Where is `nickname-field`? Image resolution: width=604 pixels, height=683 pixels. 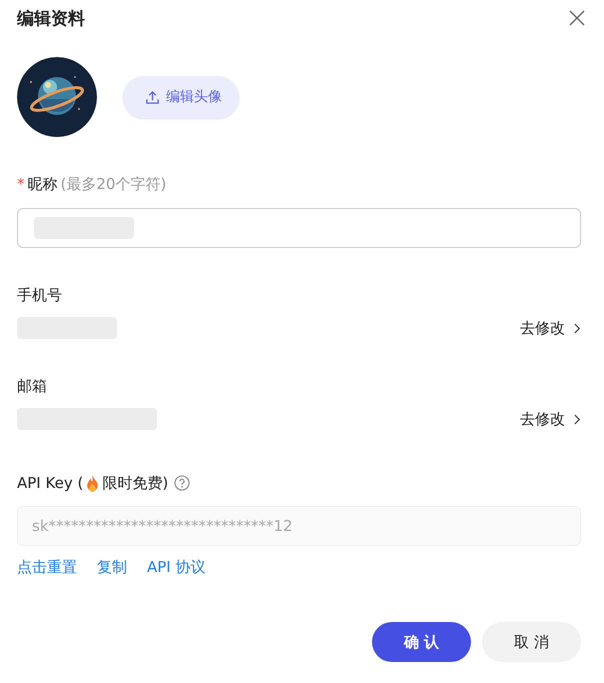 nickname-field is located at coordinates (299, 228).